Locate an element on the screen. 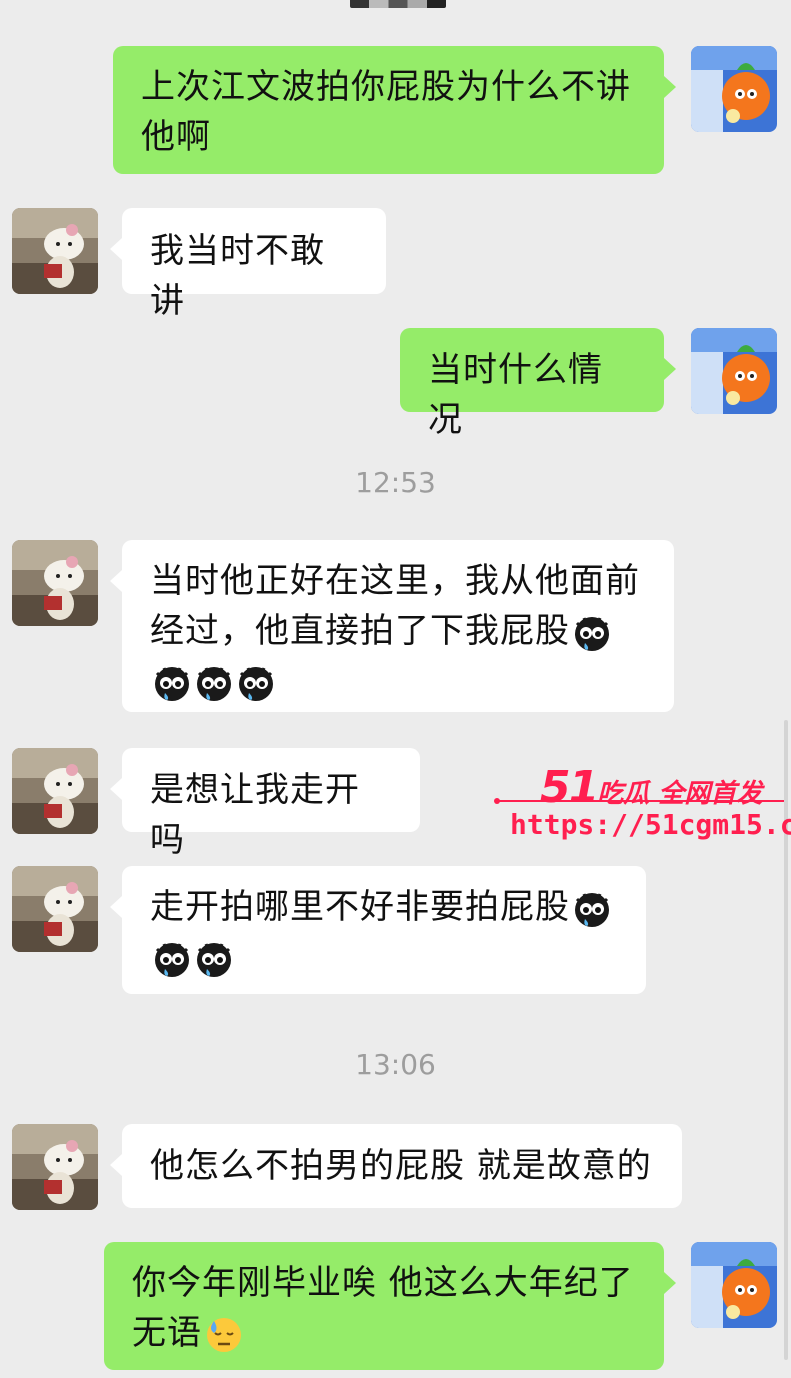 This screenshot has width=791, height=1378. message-bubble-received: 我当时不敢讲 is located at coordinates (248, 264).